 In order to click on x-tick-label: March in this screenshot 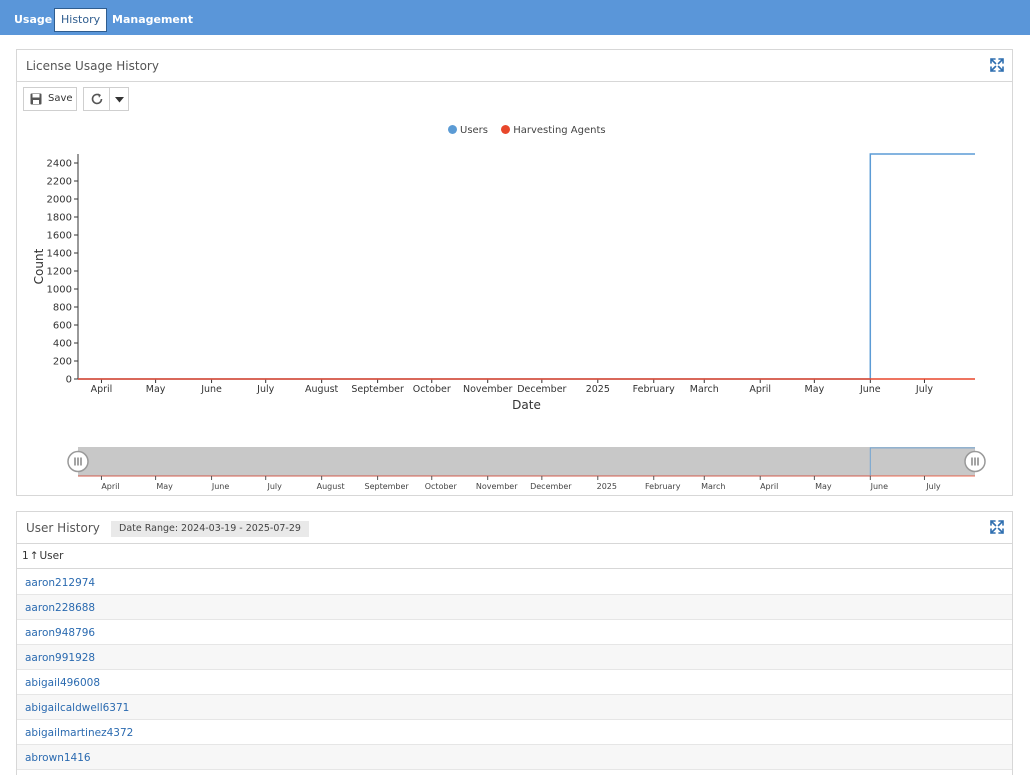, I will do `click(704, 389)`.